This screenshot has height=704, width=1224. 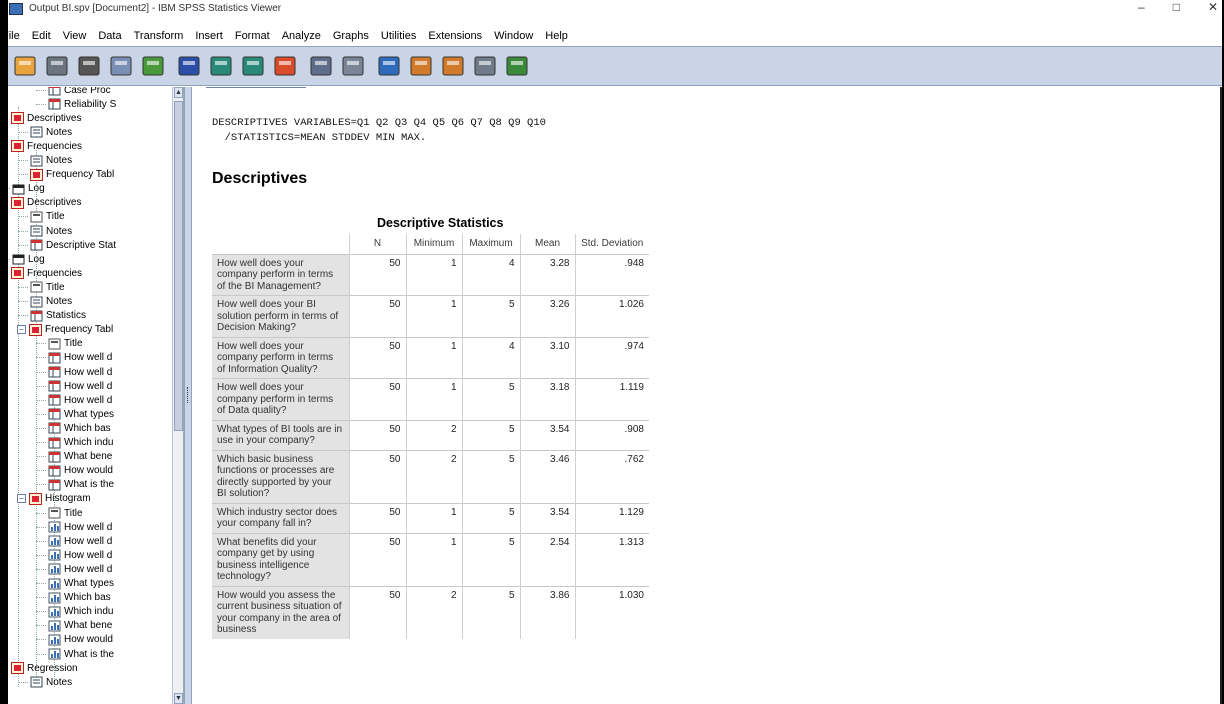 What do you see at coordinates (1213, 7) in the screenshot?
I see `close-button: ✕` at bounding box center [1213, 7].